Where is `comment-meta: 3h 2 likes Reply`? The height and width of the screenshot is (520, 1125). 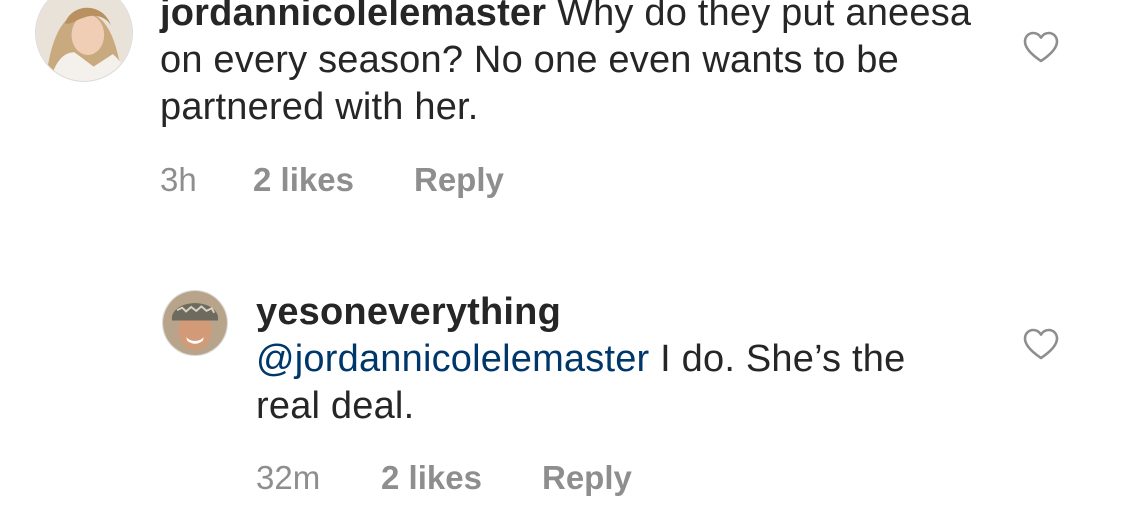 comment-meta: 3h 2 likes Reply is located at coordinates (510, 180).